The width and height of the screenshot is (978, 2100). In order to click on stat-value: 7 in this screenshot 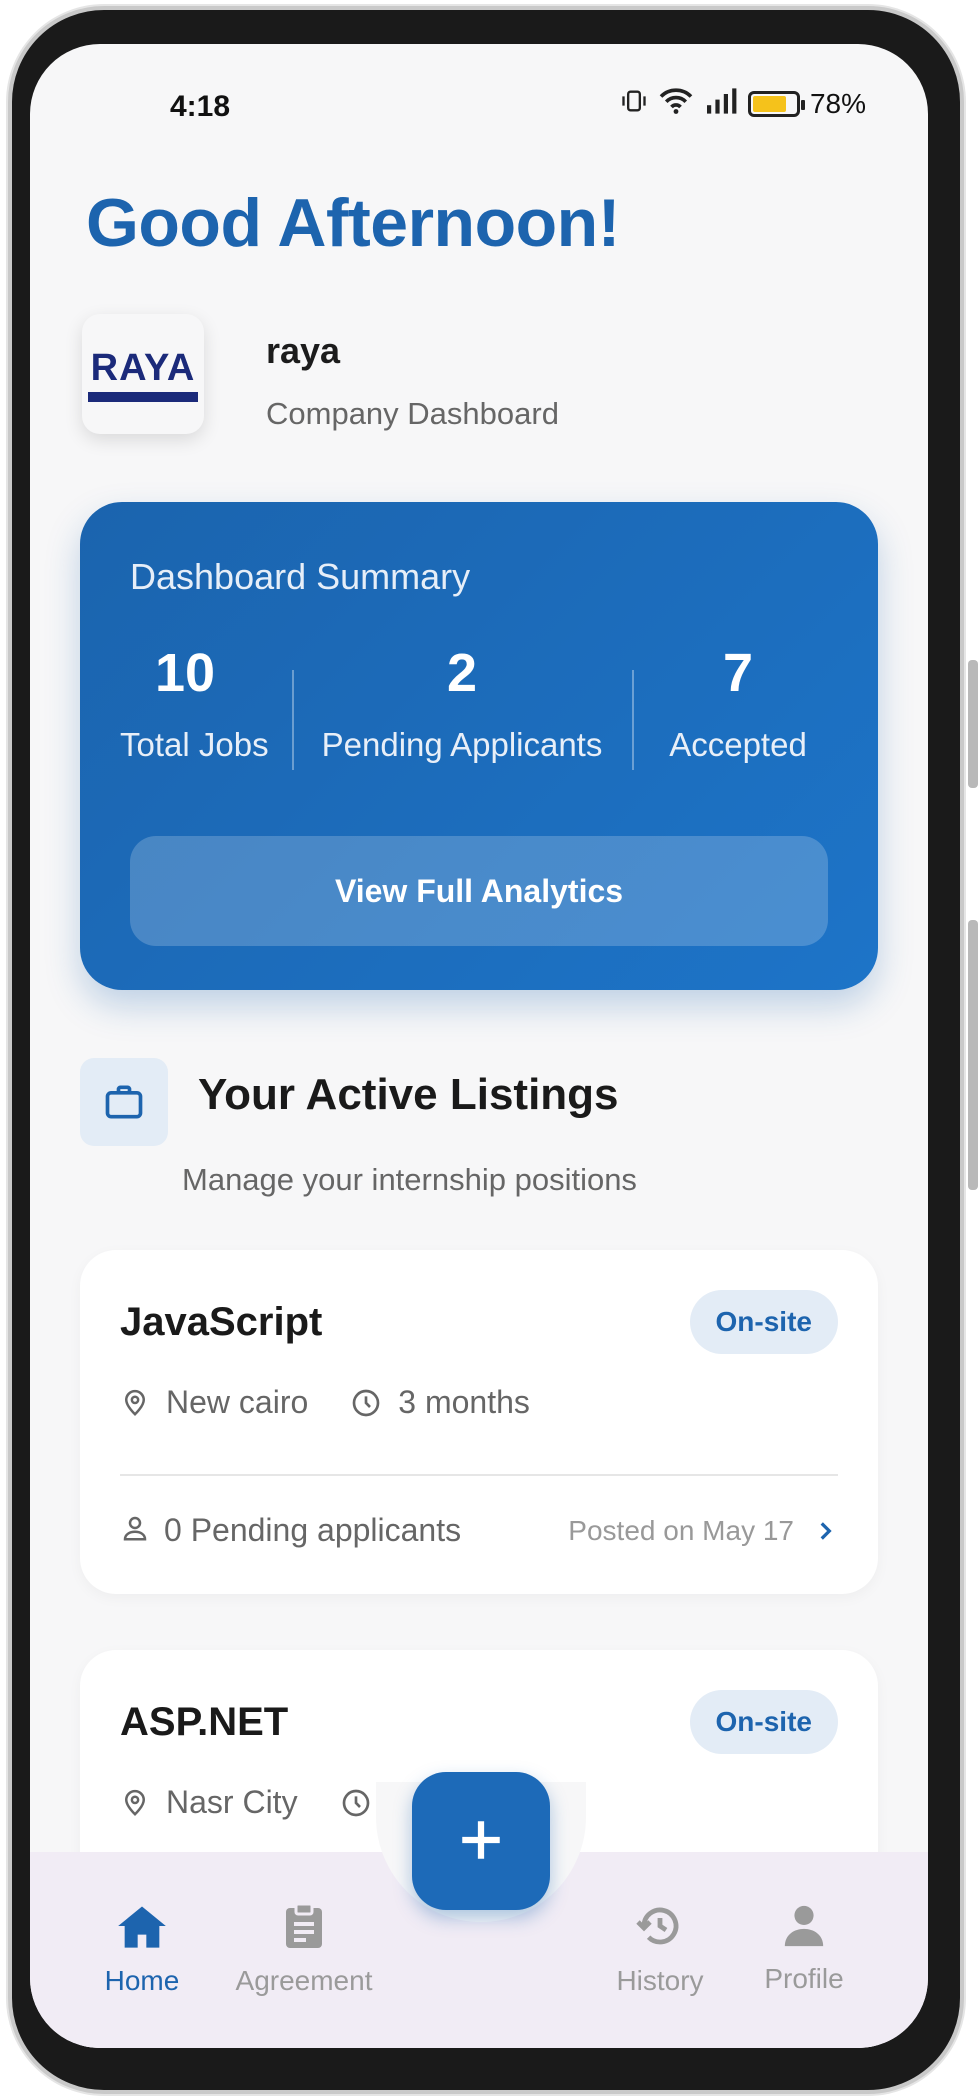, I will do `click(738, 673)`.